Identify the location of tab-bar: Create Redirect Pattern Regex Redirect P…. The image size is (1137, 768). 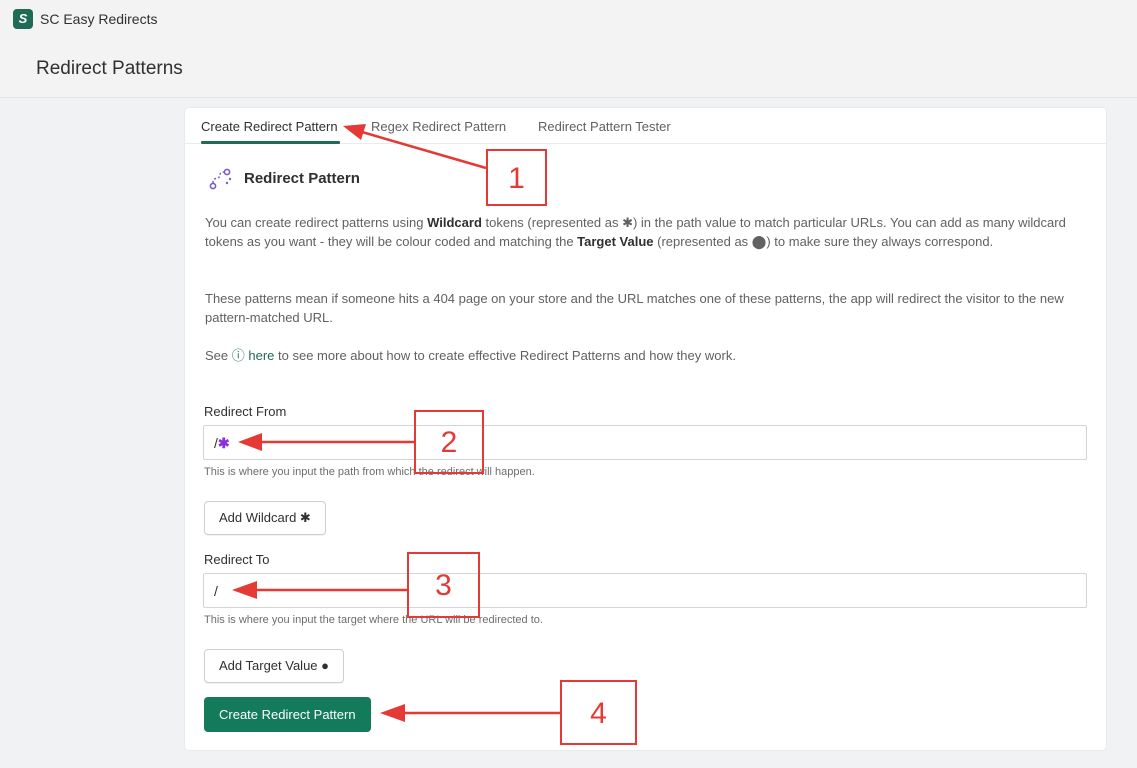
(645, 126).